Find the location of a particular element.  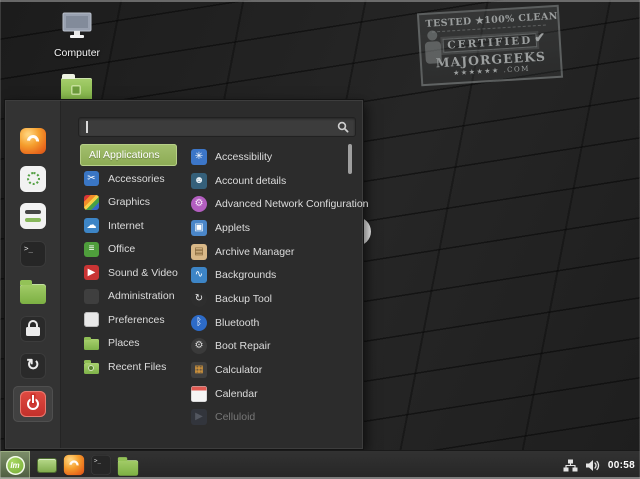

sidebar-button-system-settings is located at coordinates (33, 216).